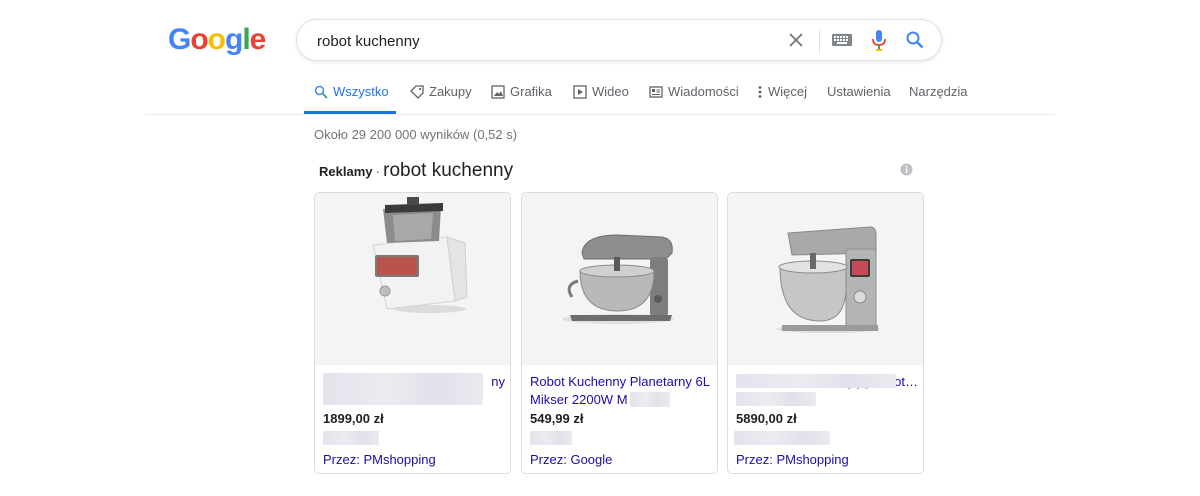  Describe the element at coordinates (859, 91) in the screenshot. I see `tab-label: Ustawienia` at that location.